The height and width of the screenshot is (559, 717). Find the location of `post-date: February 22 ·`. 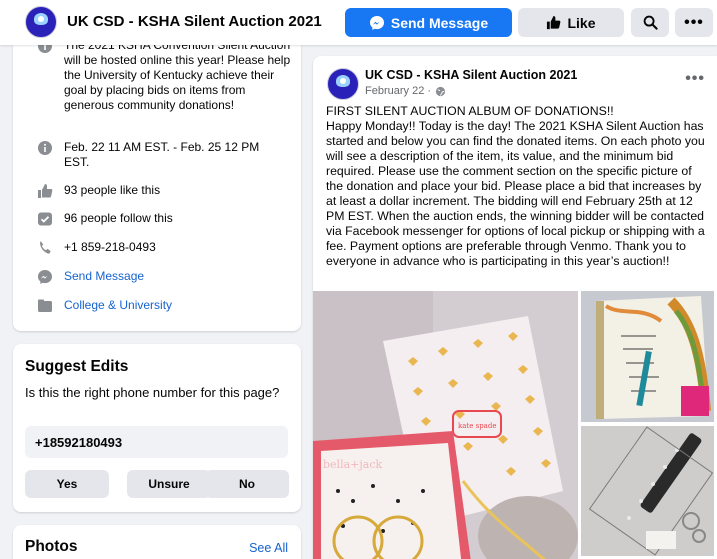

post-date: February 22 · is located at coordinates (398, 91).